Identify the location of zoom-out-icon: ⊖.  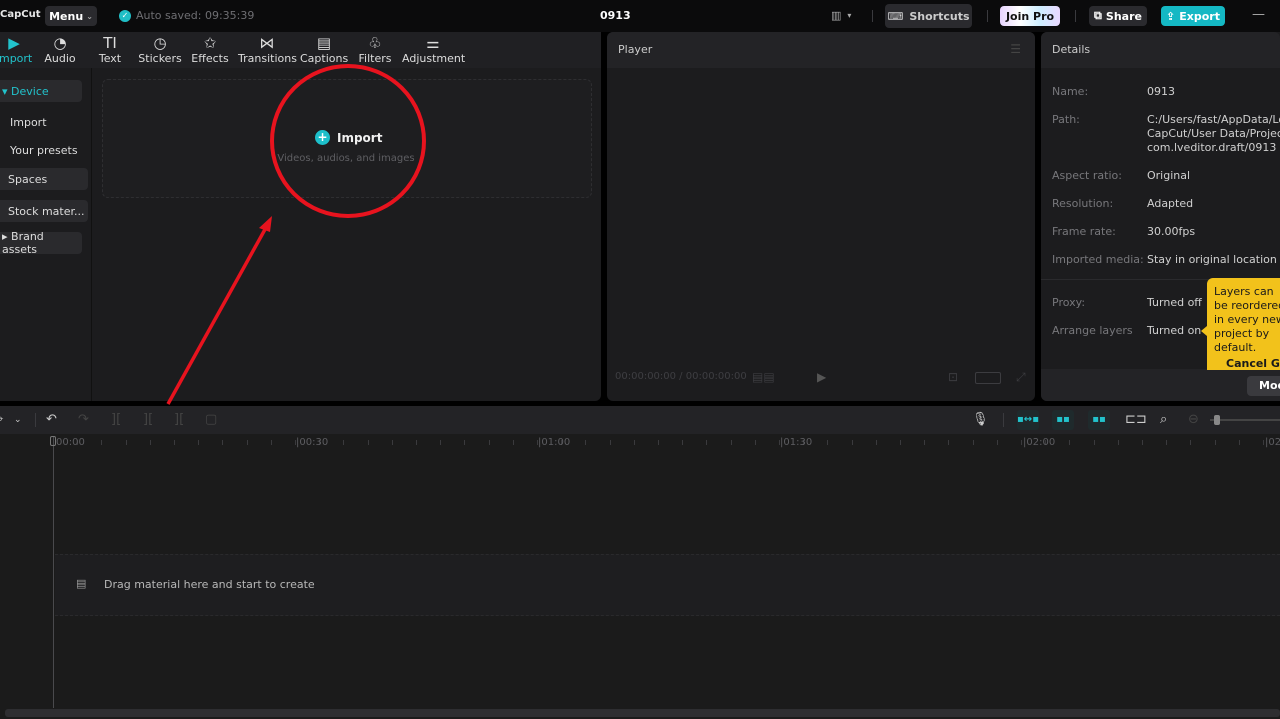
(1193, 419).